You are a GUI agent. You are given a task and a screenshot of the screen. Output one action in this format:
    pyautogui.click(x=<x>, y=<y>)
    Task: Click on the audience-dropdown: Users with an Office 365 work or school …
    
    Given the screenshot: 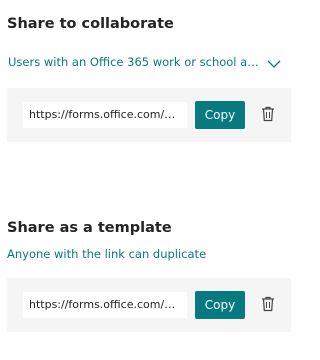 What is the action you would take?
    pyautogui.click(x=145, y=63)
    